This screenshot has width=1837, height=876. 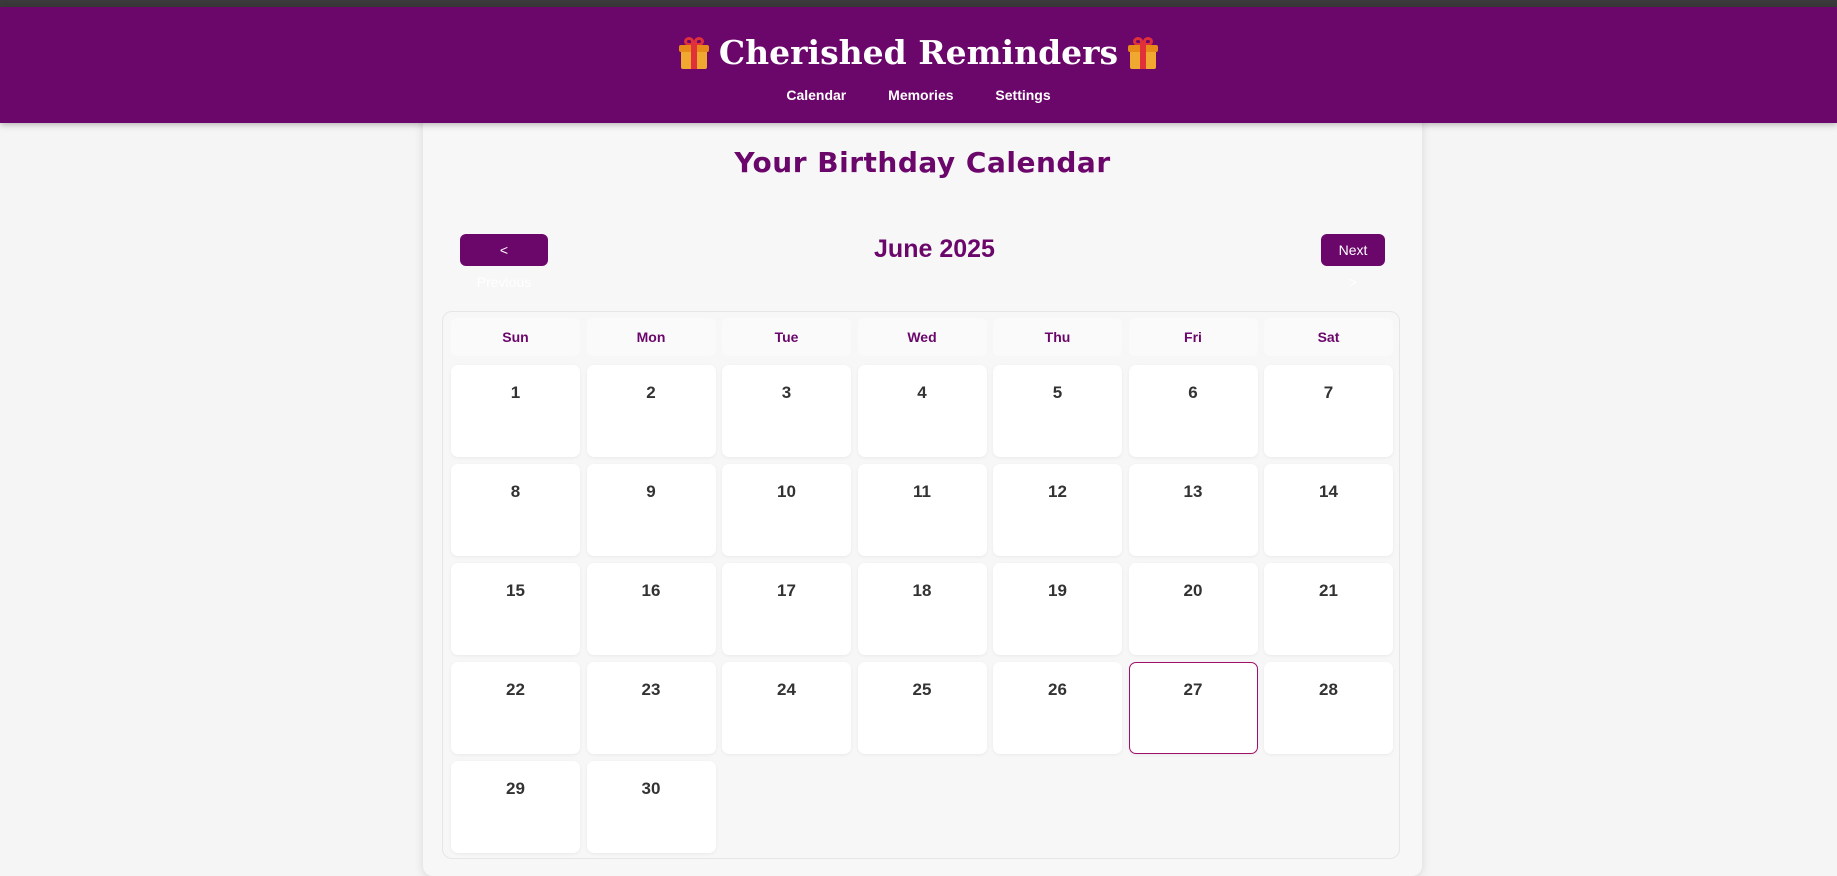 What do you see at coordinates (786, 337) in the screenshot?
I see `weekday-label: Tue` at bounding box center [786, 337].